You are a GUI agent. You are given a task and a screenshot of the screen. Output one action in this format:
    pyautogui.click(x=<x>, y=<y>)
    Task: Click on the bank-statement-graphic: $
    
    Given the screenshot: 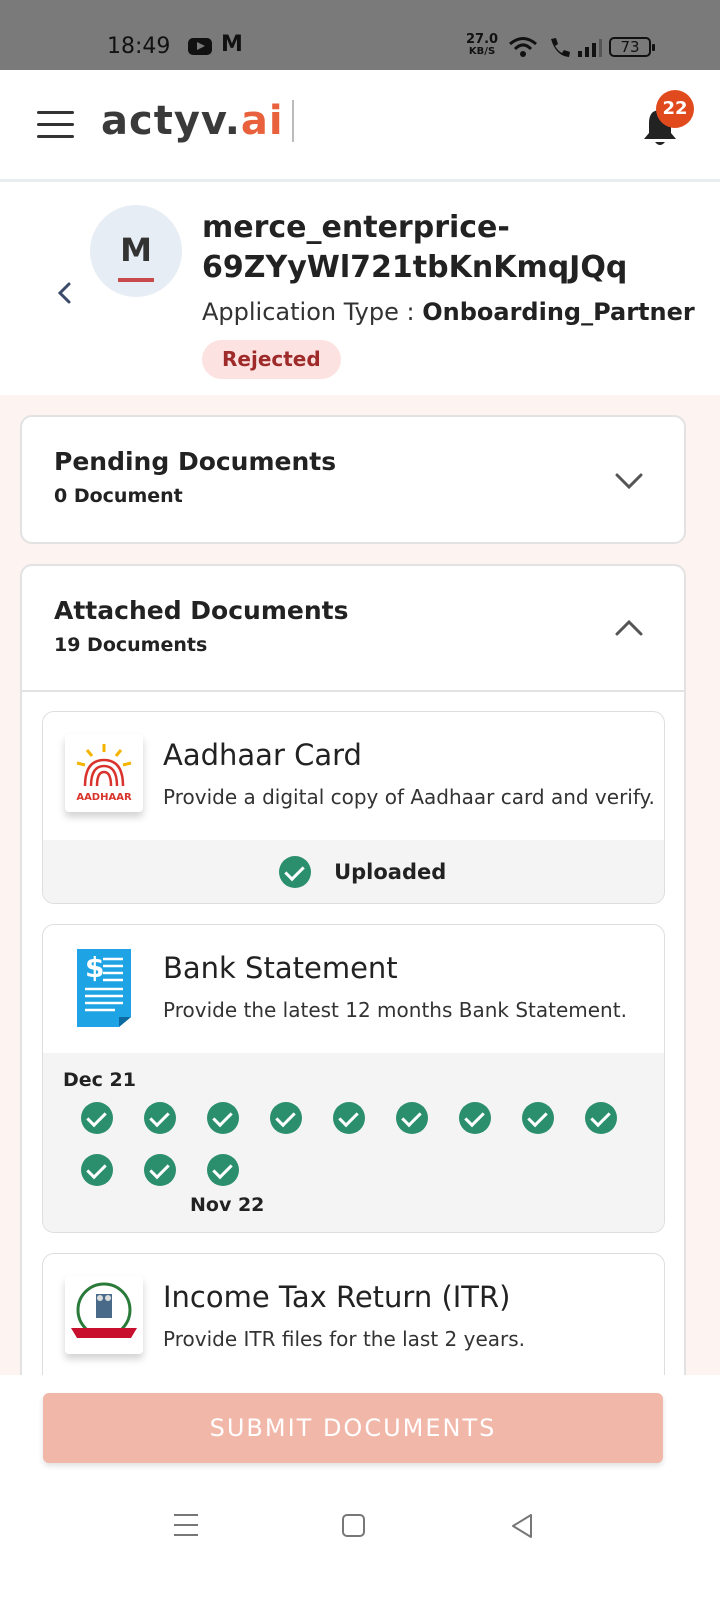 What is the action you would take?
    pyautogui.click(x=104, y=988)
    